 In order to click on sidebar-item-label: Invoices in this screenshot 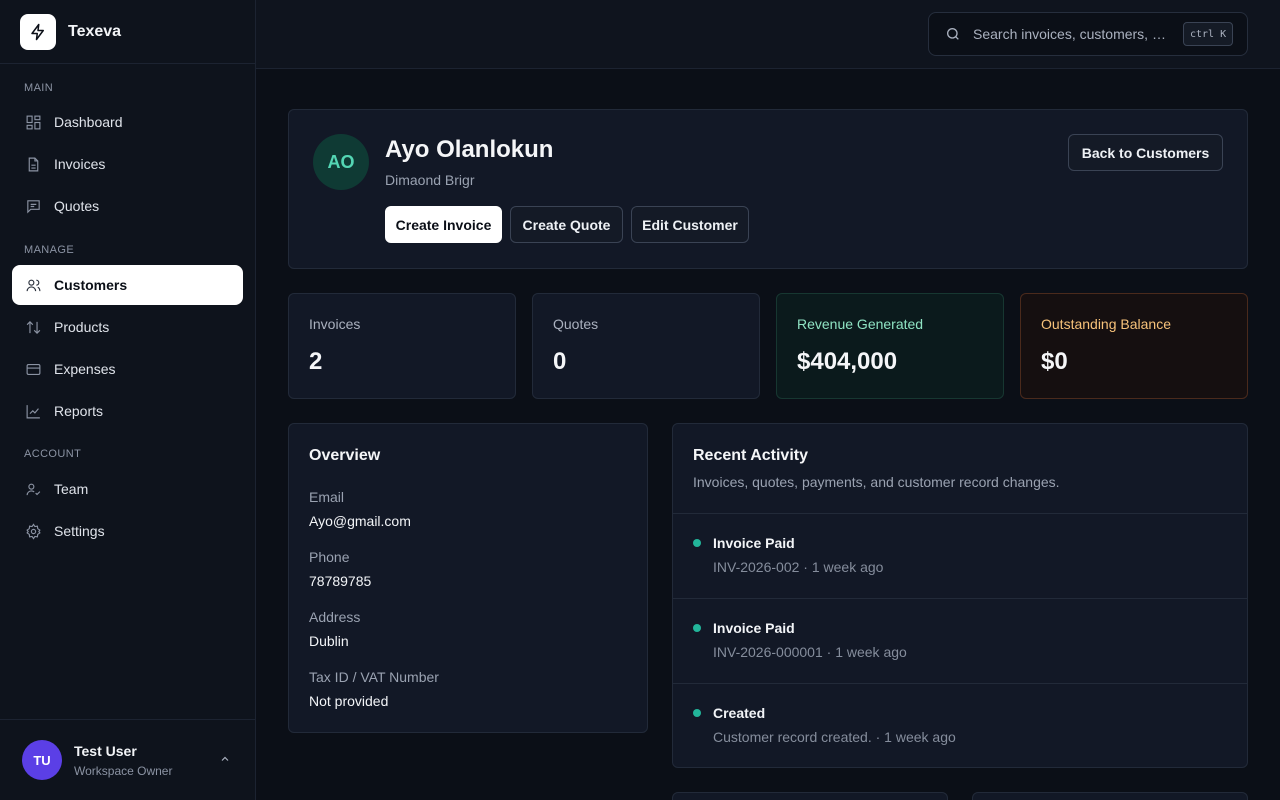, I will do `click(80, 164)`.